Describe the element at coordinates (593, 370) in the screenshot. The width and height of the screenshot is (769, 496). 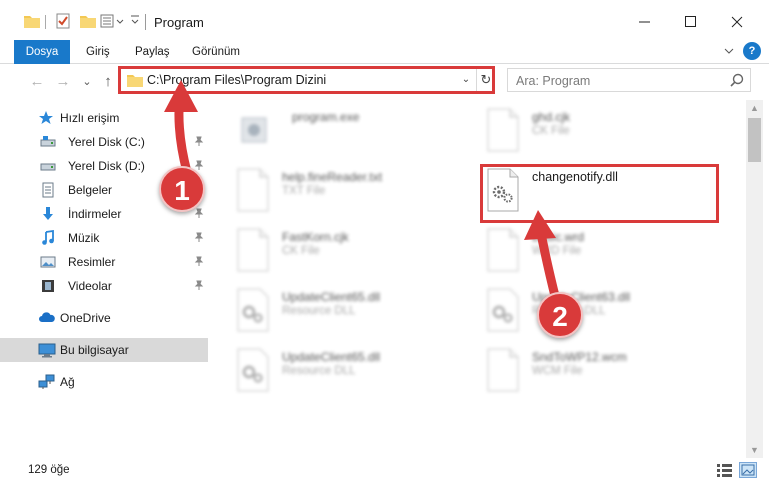
I see `file-item: SndToWP12.wcm WCM File` at that location.